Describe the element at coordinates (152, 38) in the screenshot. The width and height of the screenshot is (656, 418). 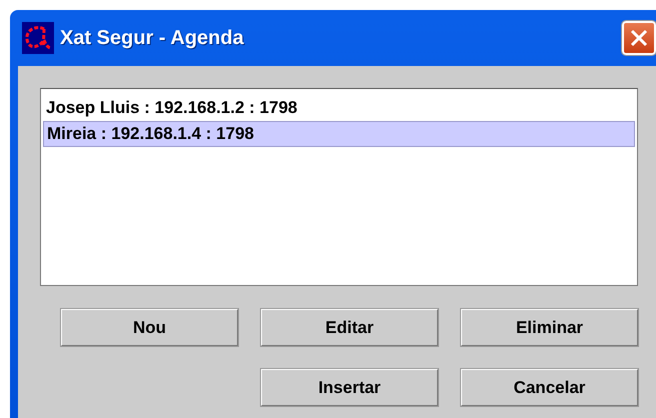
I see `window-title: Xat Segur - Agenda` at that location.